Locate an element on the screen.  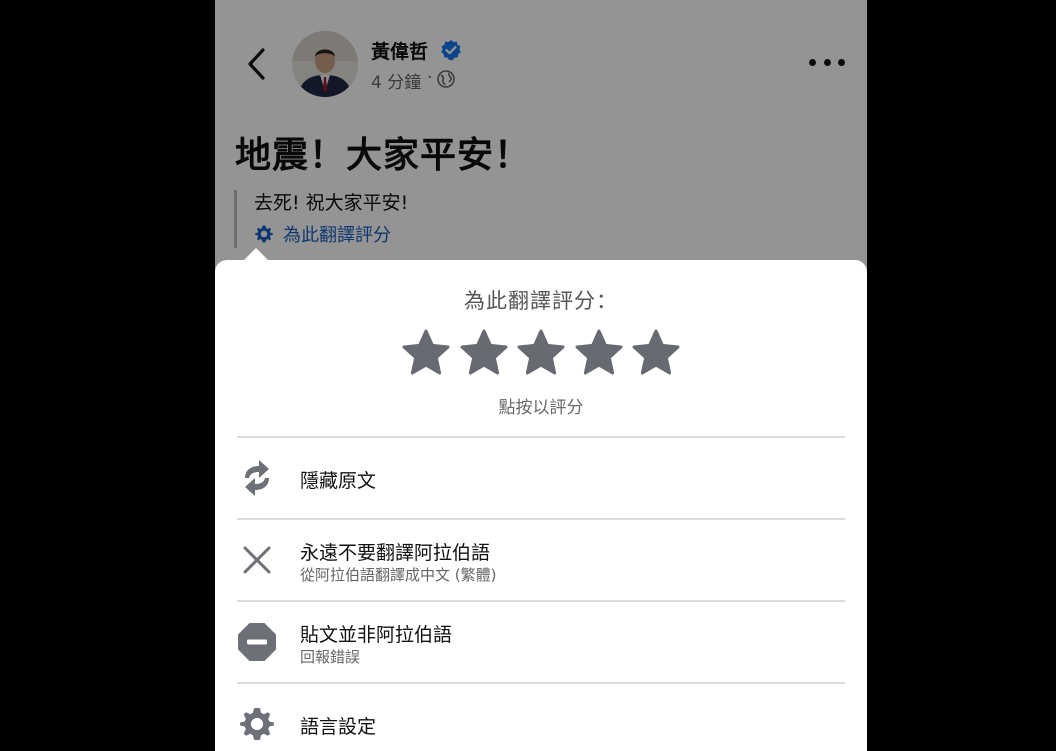
menu-item-label: 貼文並非阿拉伯語 is located at coordinates (376, 635).